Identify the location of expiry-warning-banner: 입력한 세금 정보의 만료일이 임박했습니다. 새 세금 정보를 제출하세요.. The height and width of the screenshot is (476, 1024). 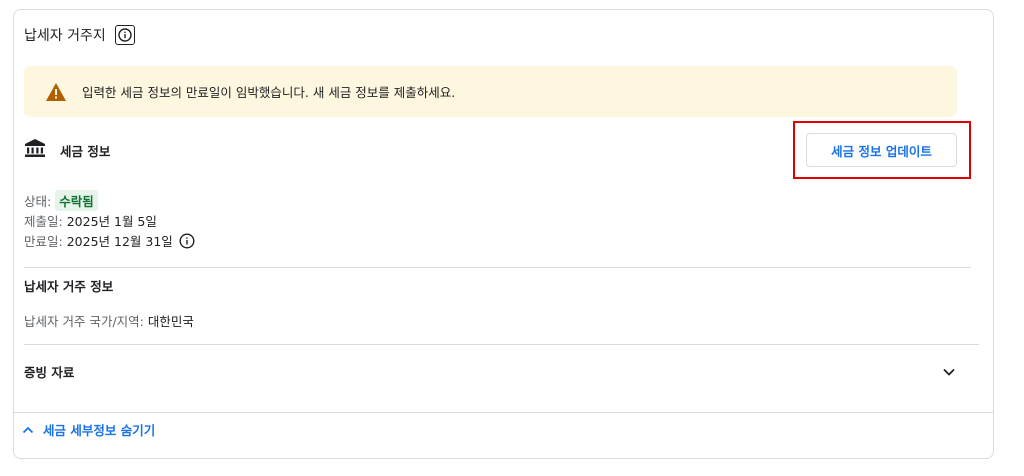
(490, 91).